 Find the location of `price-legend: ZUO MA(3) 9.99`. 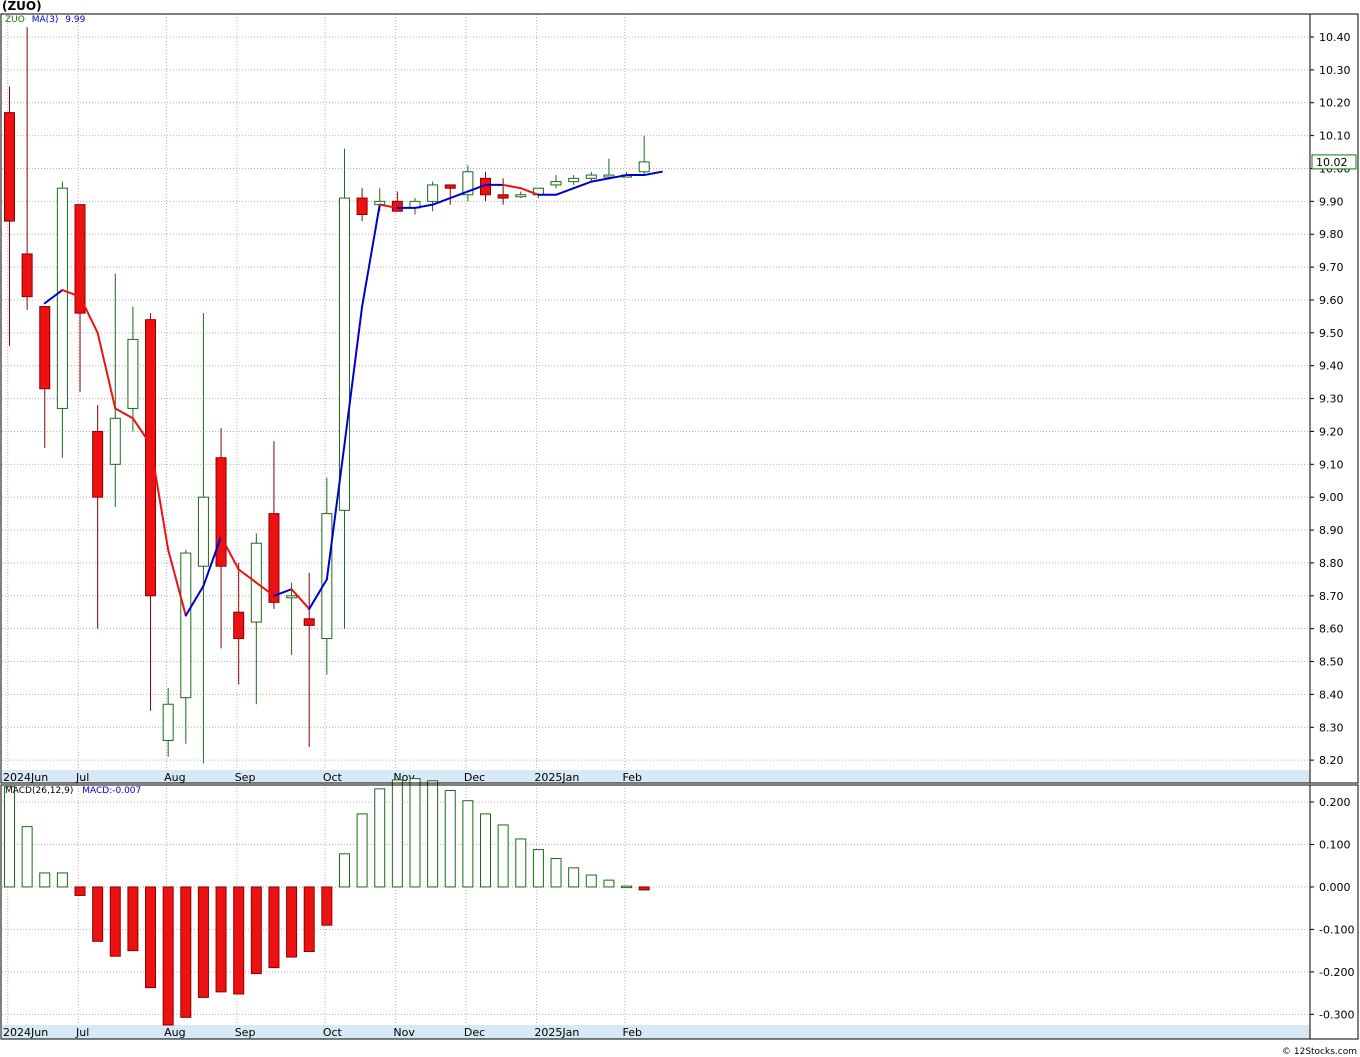

price-legend: ZUO MA(3) 9.99 is located at coordinates (45, 20).